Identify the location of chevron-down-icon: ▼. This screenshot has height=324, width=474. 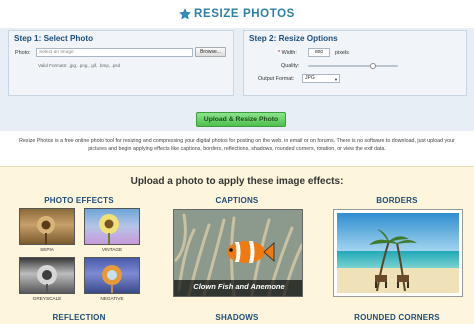
(336, 79).